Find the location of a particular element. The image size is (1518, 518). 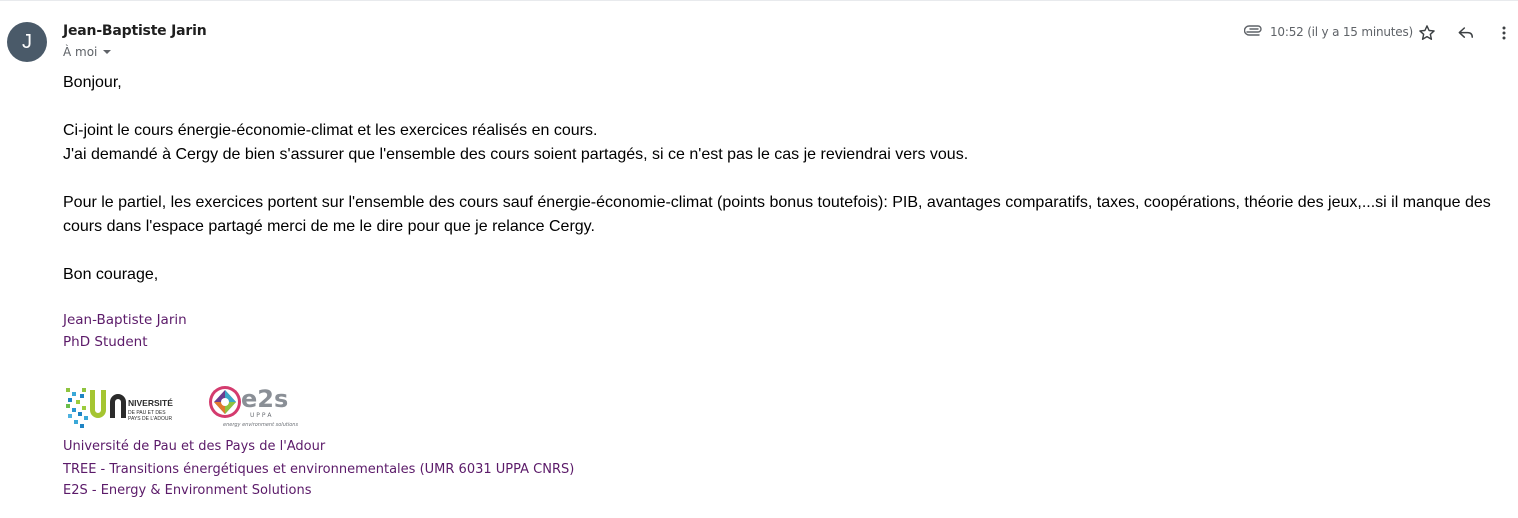

closing: Bon courage, is located at coordinates (111, 274).